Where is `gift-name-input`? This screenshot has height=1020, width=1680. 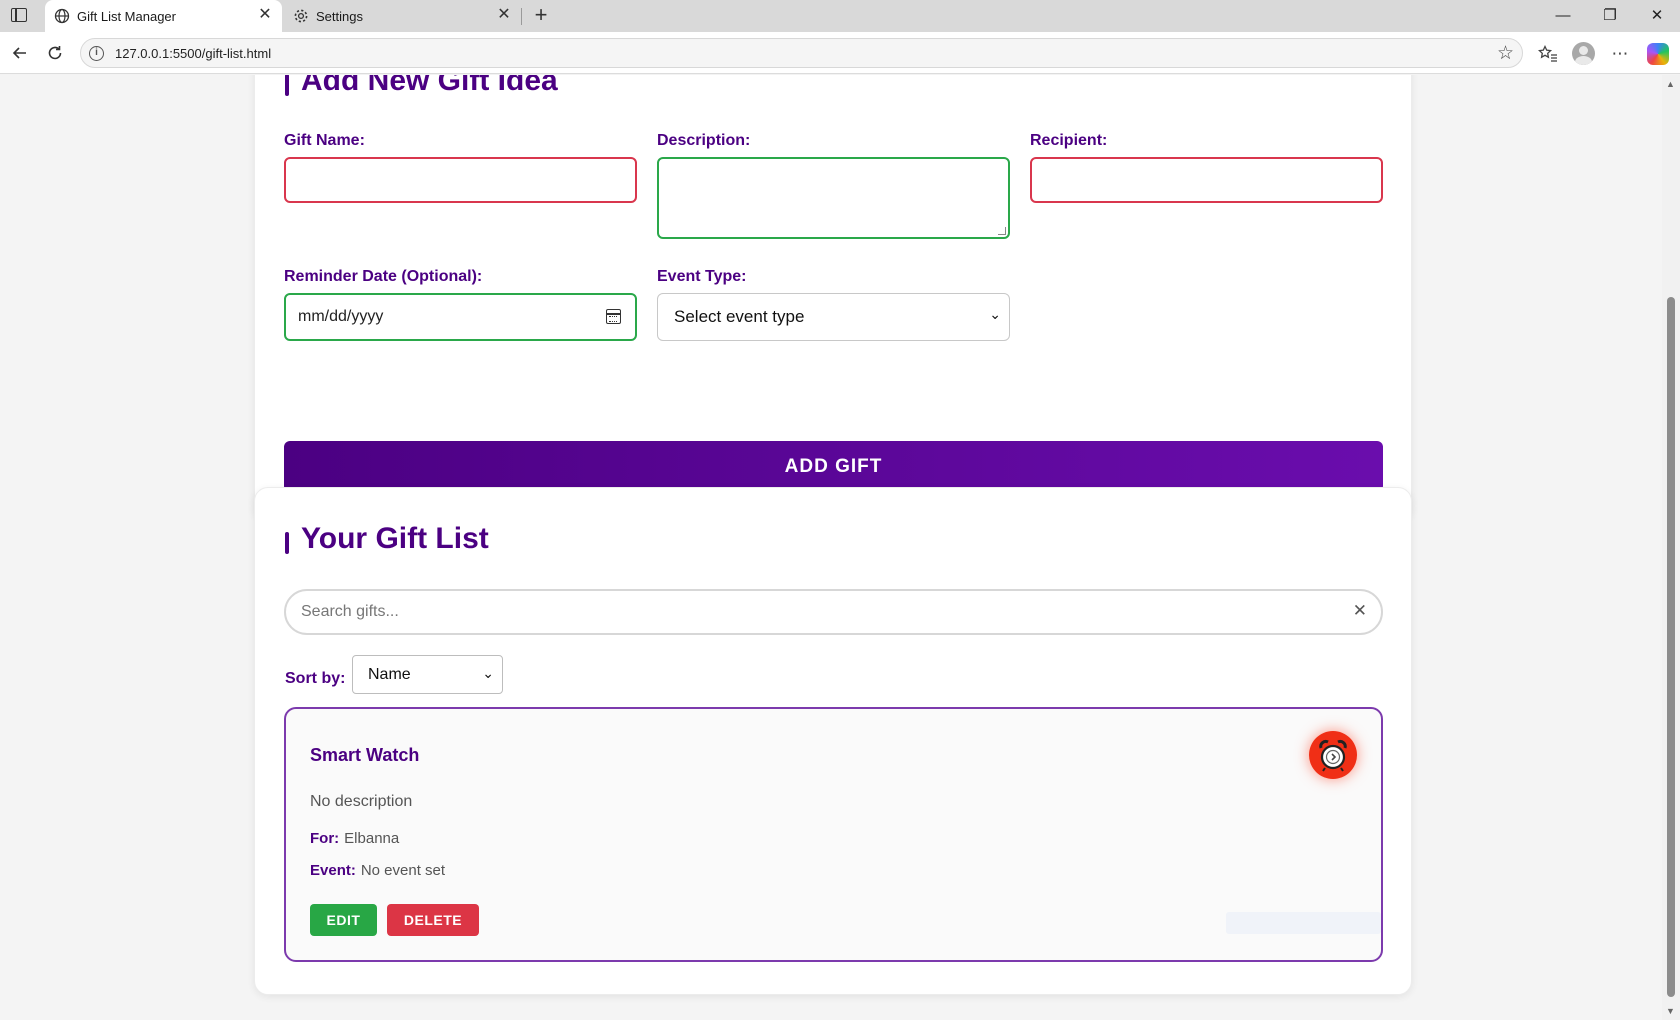
gift-name-input is located at coordinates (460, 180).